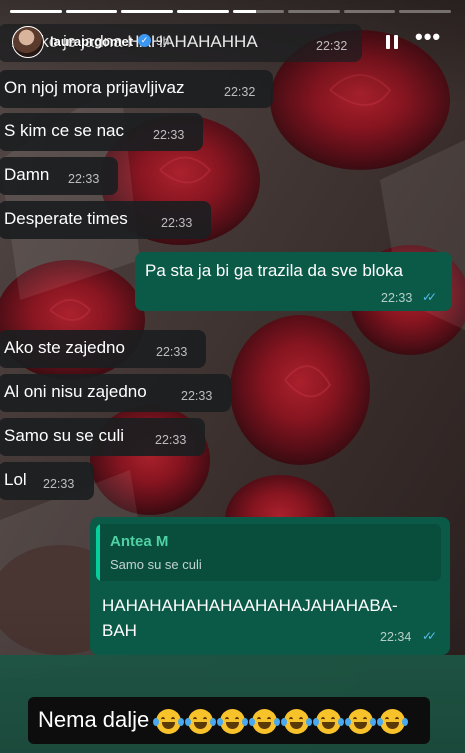  What do you see at coordinates (94, 719) in the screenshot?
I see `caption-text: Nema dalje` at bounding box center [94, 719].